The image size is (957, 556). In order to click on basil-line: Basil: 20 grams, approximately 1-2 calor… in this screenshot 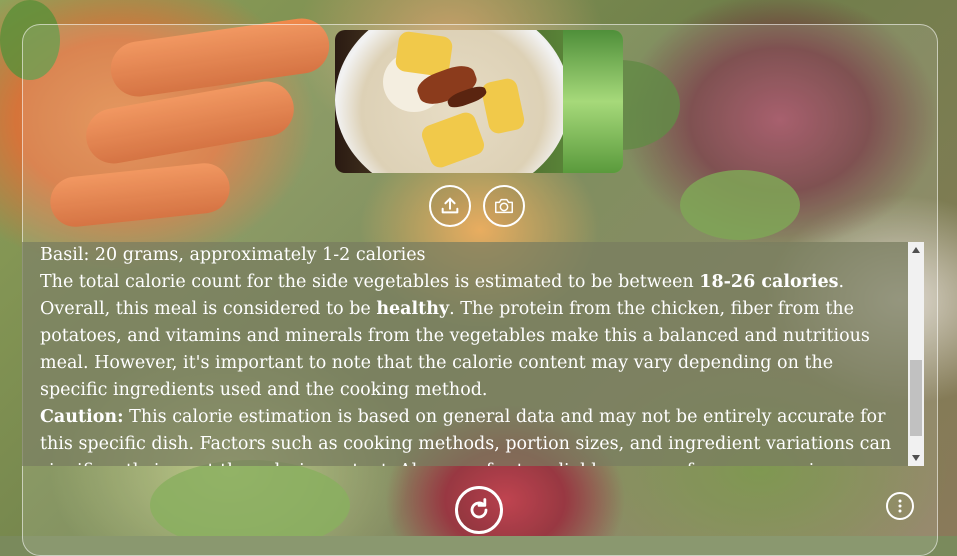, I will do `click(233, 255)`.